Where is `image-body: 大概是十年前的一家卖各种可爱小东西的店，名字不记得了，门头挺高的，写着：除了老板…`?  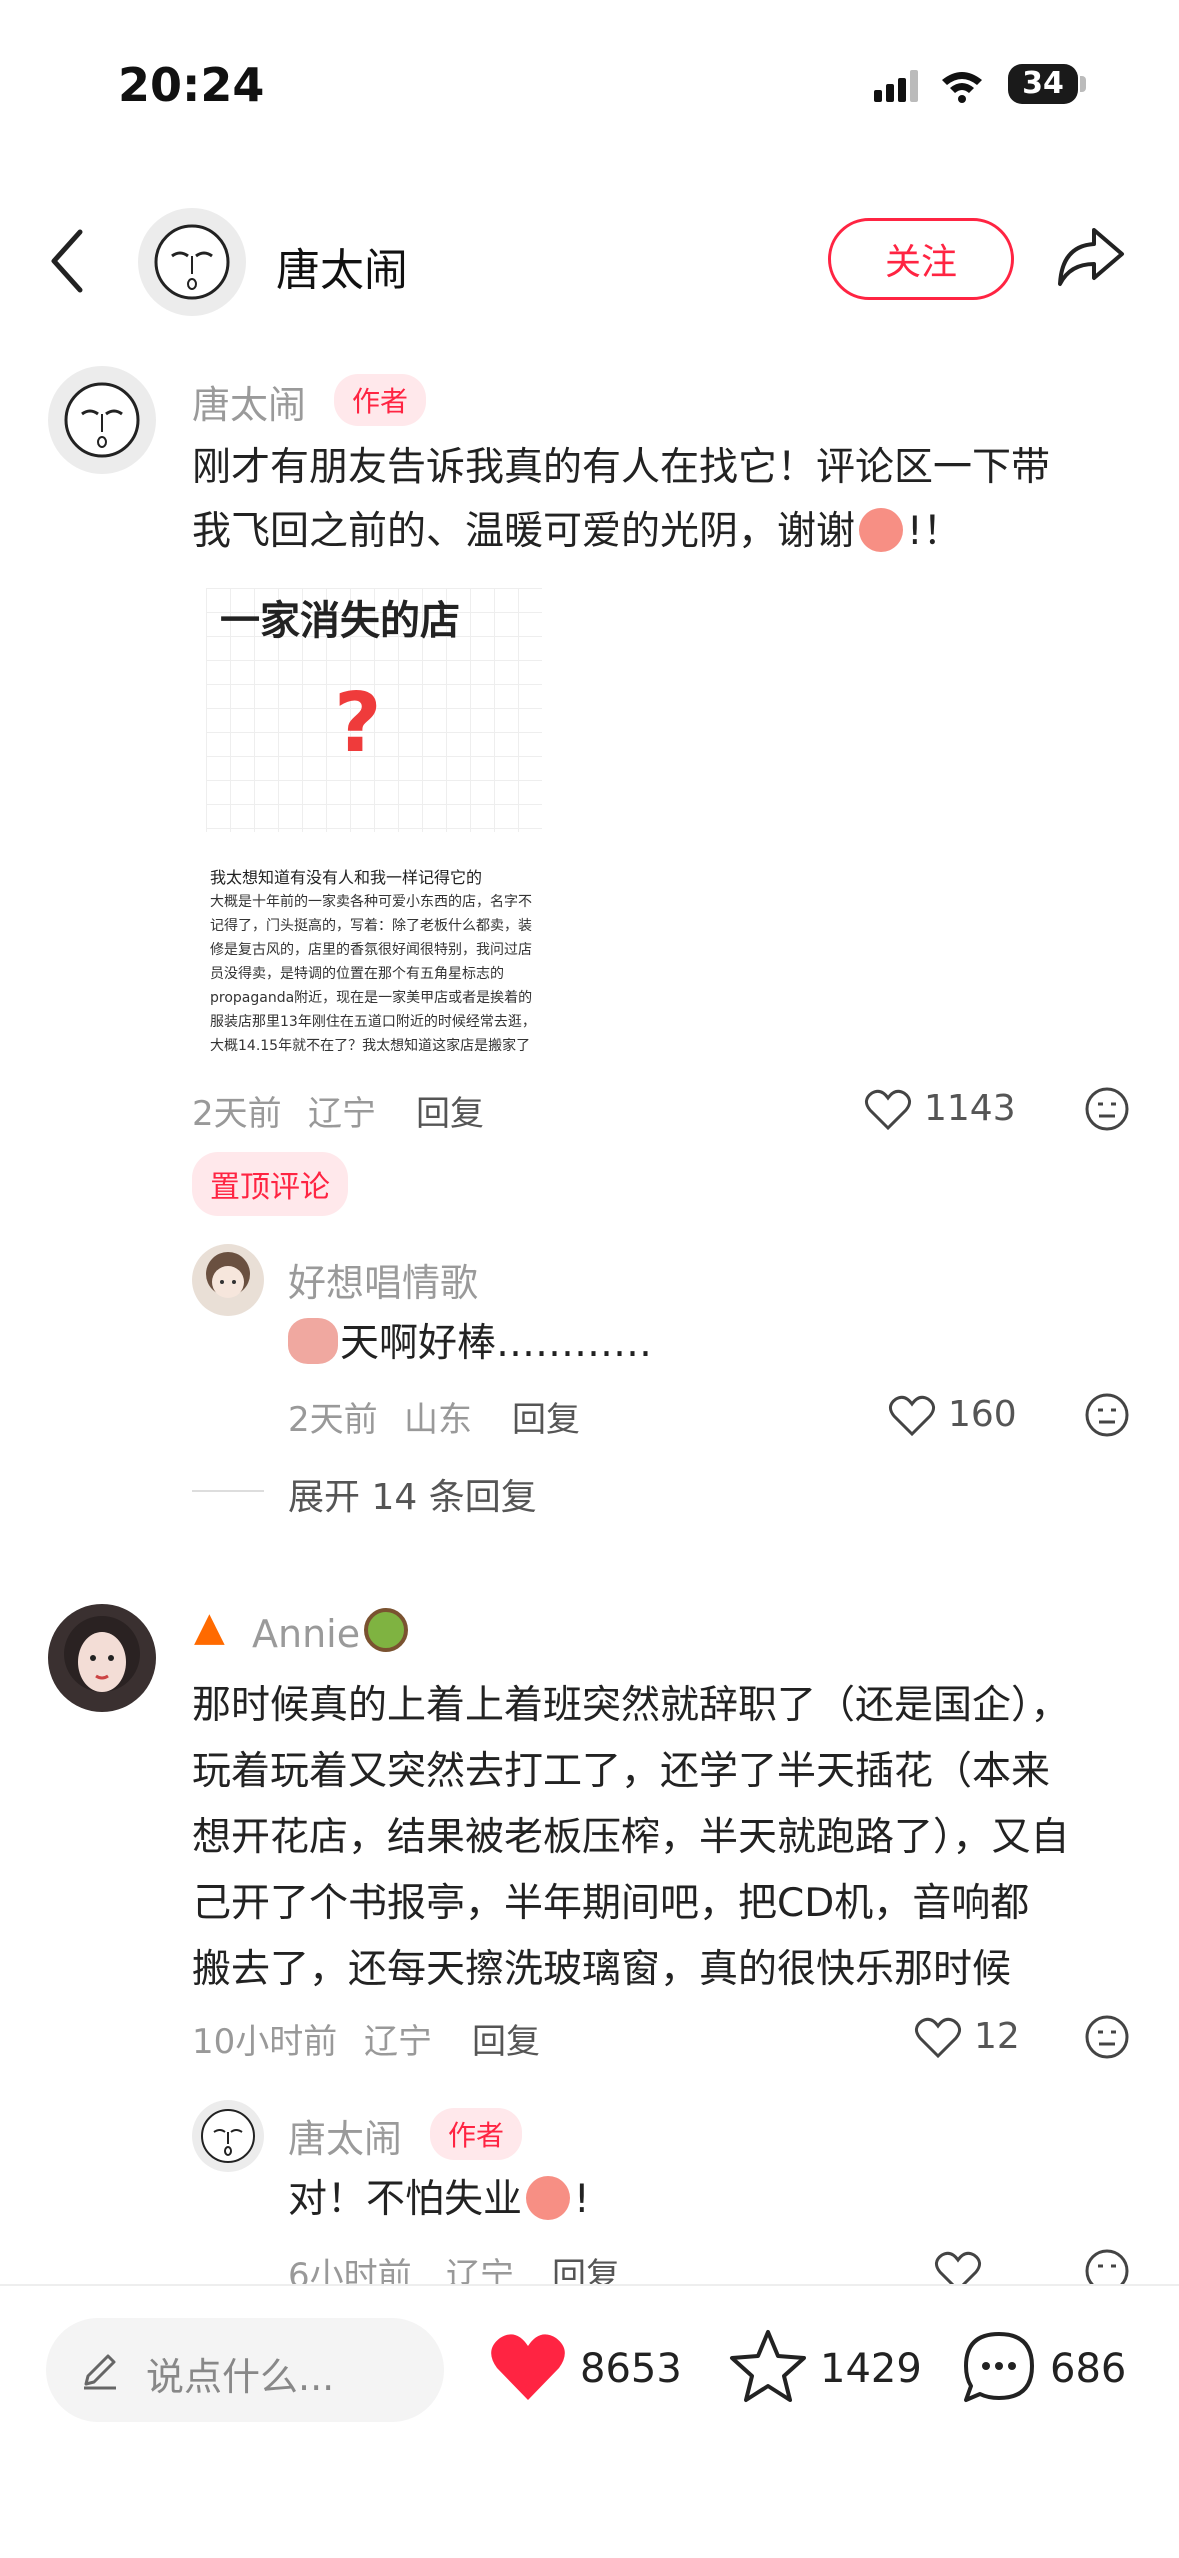
image-body: 大概是十年前的一家卖各种可爱小东西的店，名字不记得了，门头挺高的，写着：除了老板… is located at coordinates (373, 974).